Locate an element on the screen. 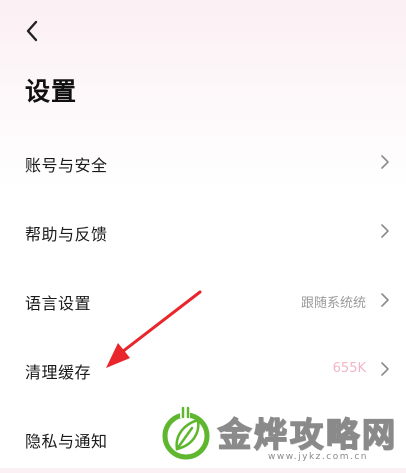  watermark: 金烨攻略网 www.jykz.com.cn is located at coordinates (283, 436).